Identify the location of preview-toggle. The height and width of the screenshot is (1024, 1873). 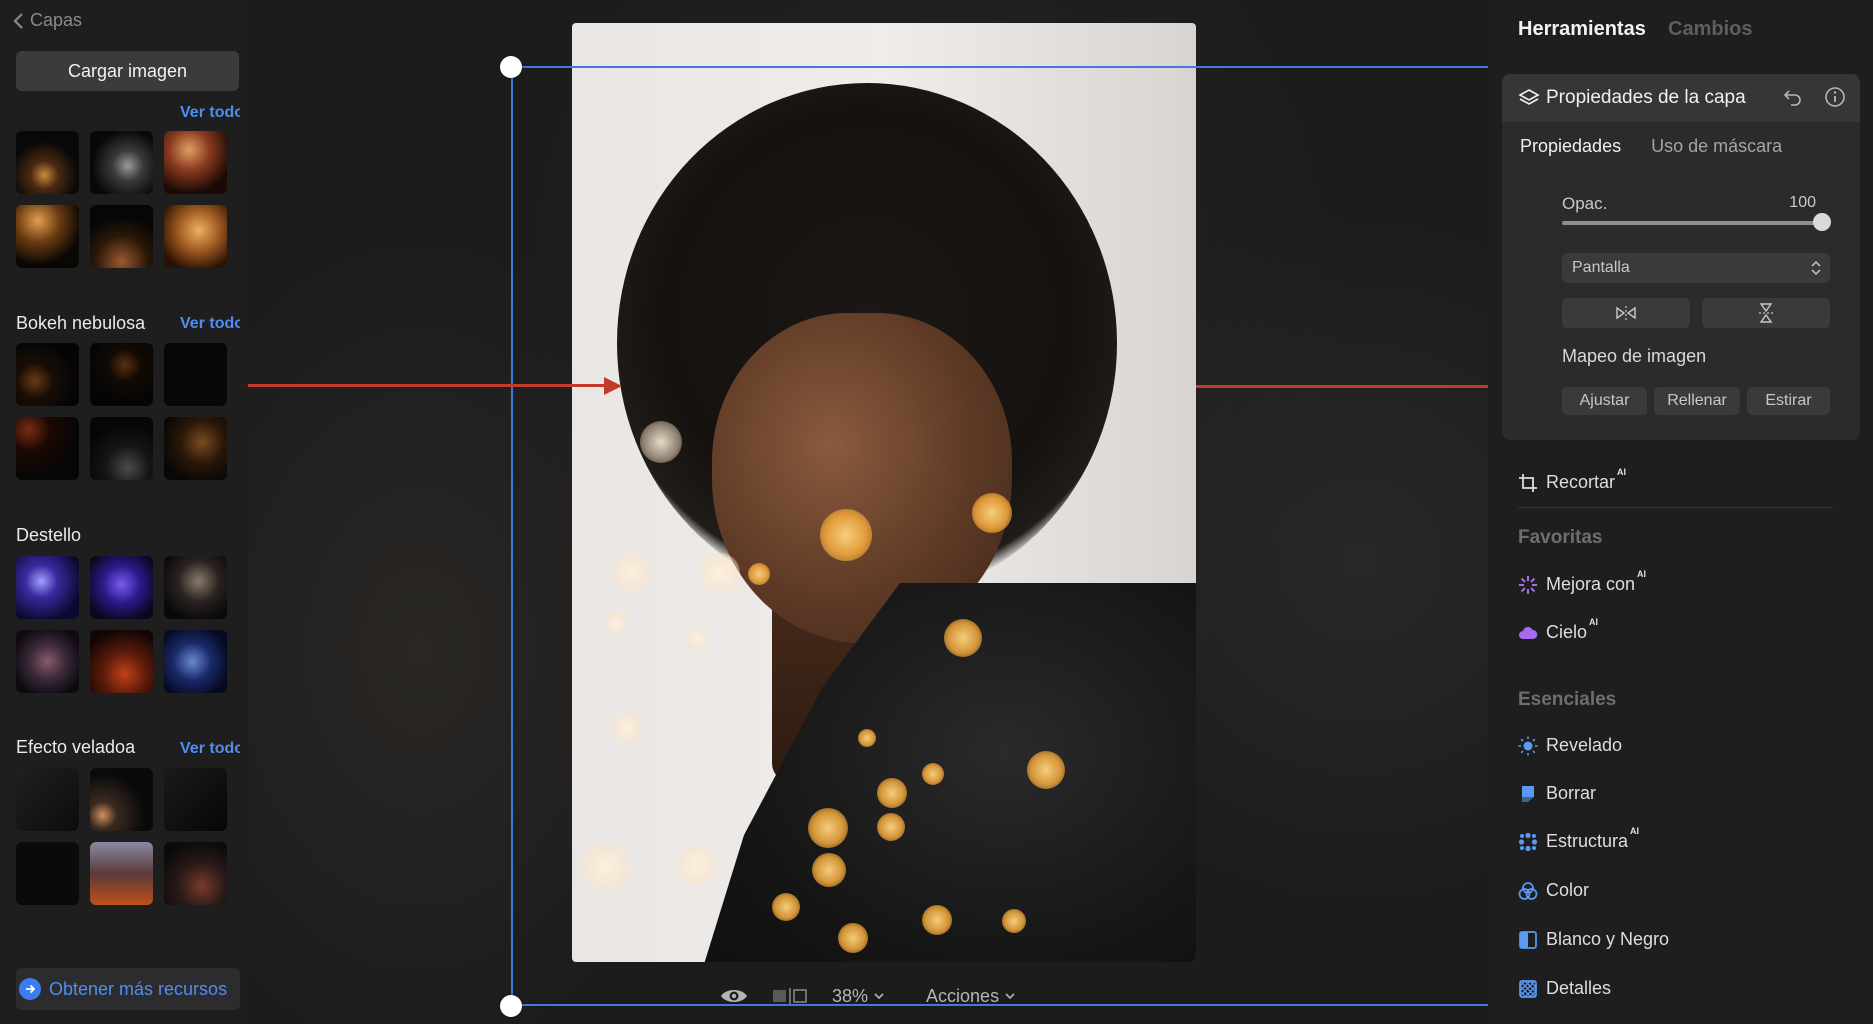
(734, 996).